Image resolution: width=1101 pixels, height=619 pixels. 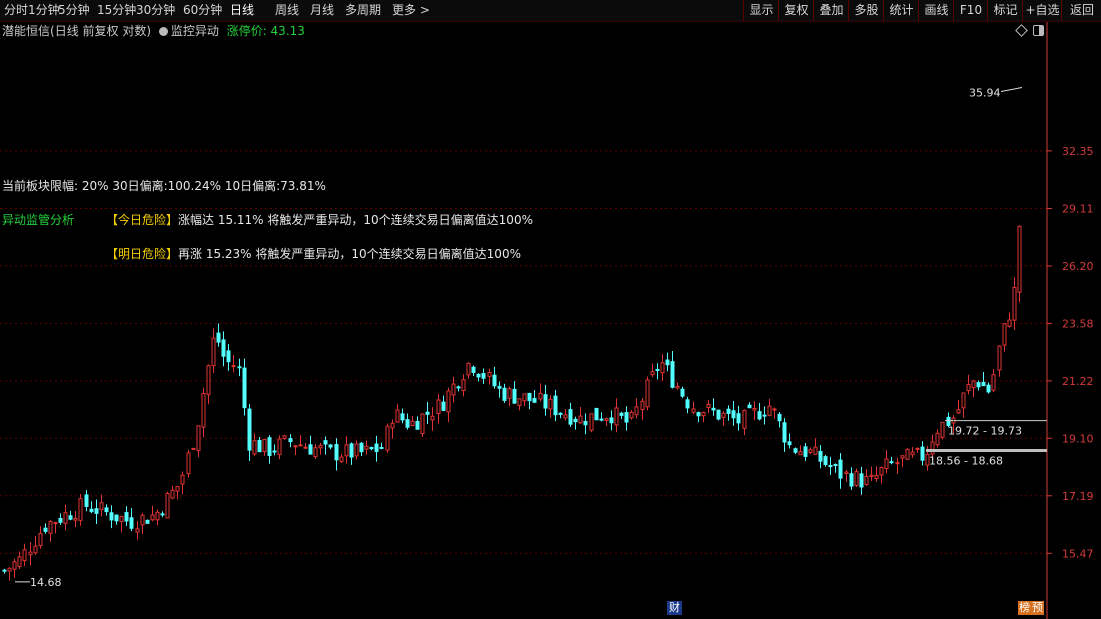 I want to click on y-tick-label: 26.20, so click(x=1078, y=266).